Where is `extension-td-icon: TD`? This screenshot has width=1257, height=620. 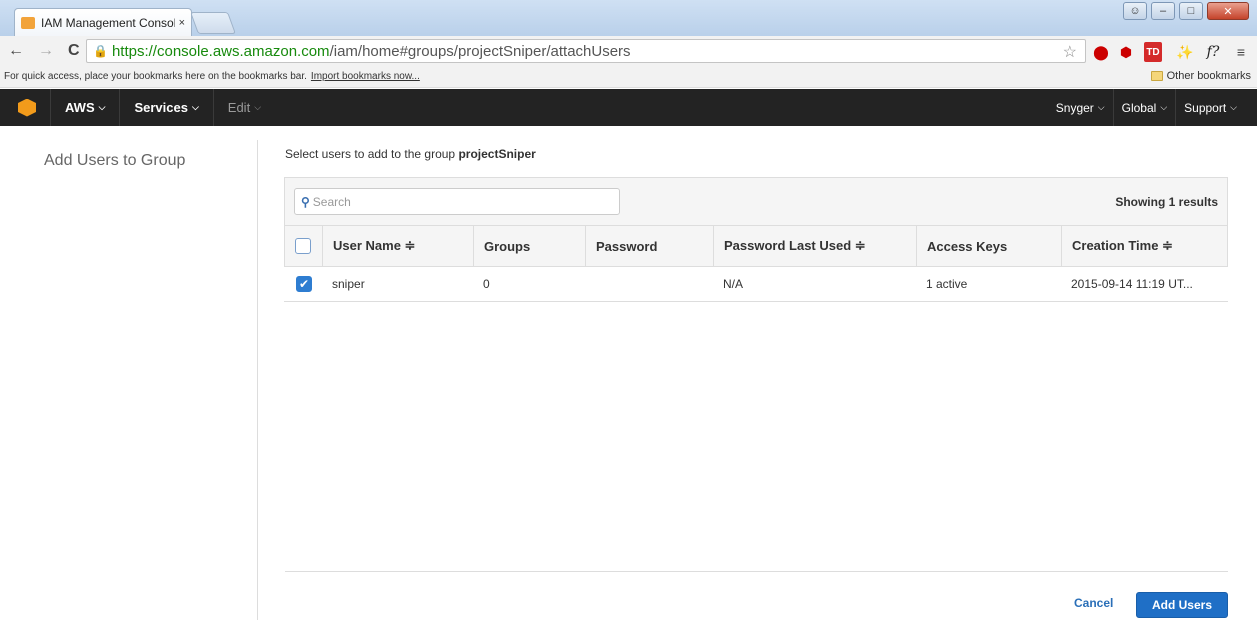
extension-td-icon: TD is located at coordinates (1153, 52).